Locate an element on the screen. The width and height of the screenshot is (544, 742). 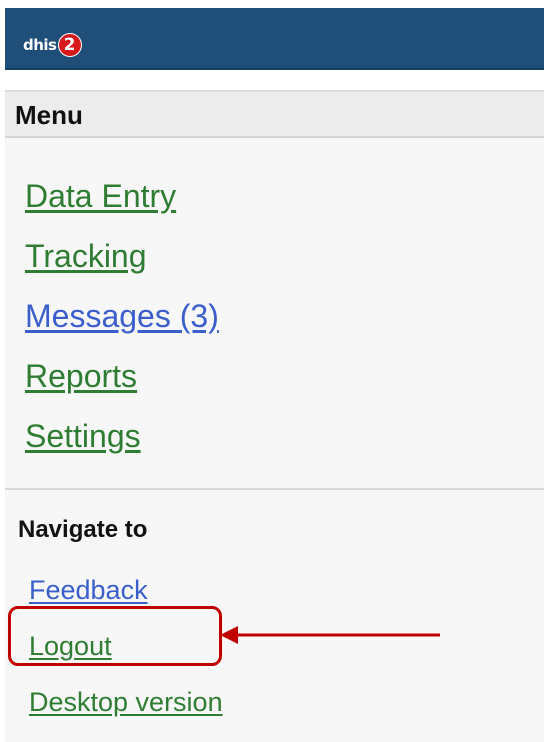
logo-badge: 2 is located at coordinates (69, 45).